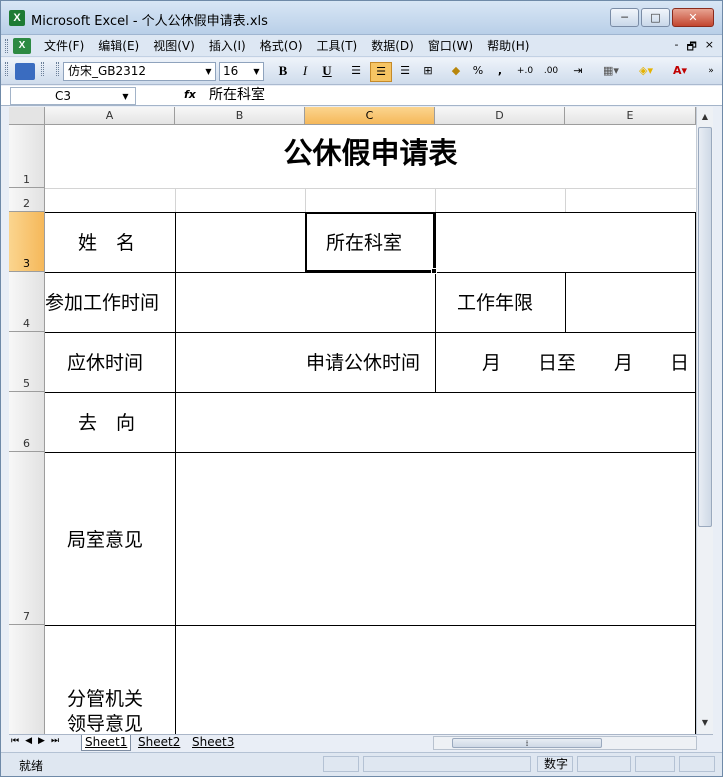 This screenshot has width=723, height=777. Describe the element at coordinates (527, 743) in the screenshot. I see `horizontal-scroll-thumb: ⁞` at that location.